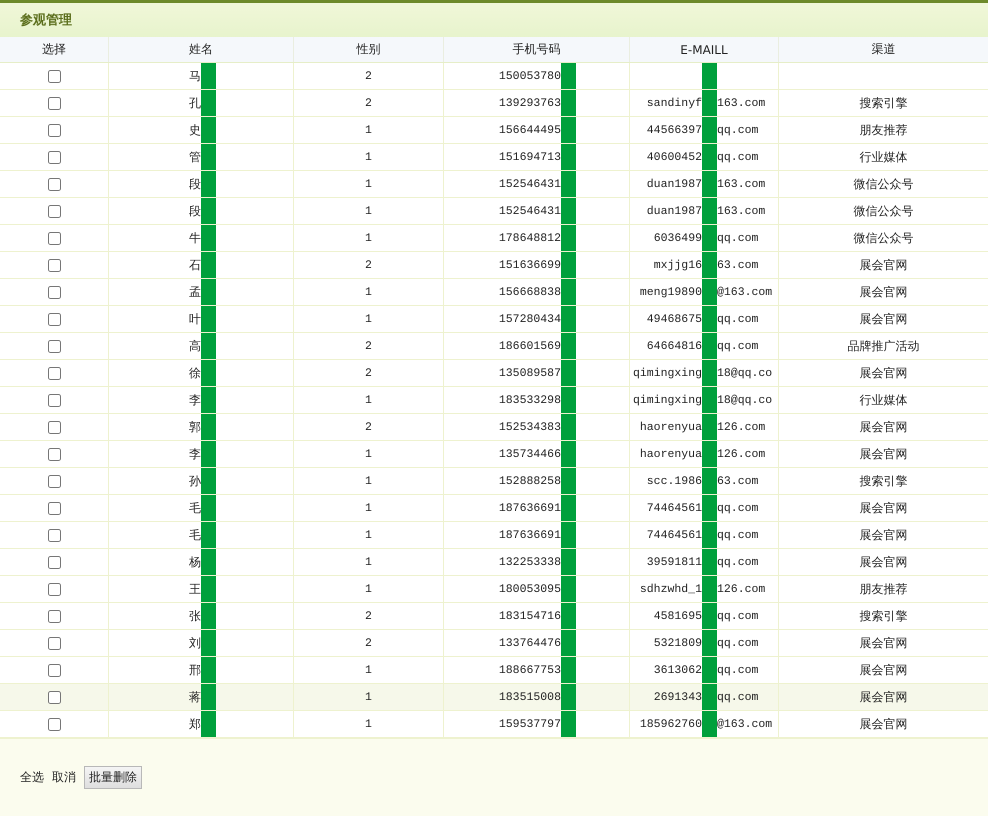 This screenshot has height=816, width=988. What do you see at coordinates (195, 724) in the screenshot?
I see `name-cell: 郑` at bounding box center [195, 724].